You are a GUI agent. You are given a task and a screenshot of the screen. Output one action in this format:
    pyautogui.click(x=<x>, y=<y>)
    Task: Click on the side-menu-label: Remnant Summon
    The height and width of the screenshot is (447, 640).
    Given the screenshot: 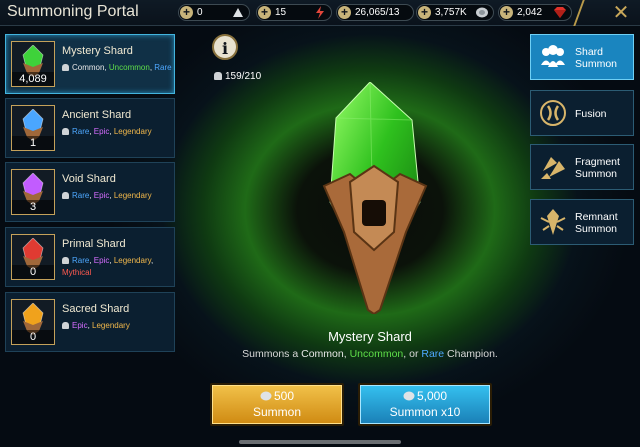 What is the action you would take?
    pyautogui.click(x=596, y=223)
    